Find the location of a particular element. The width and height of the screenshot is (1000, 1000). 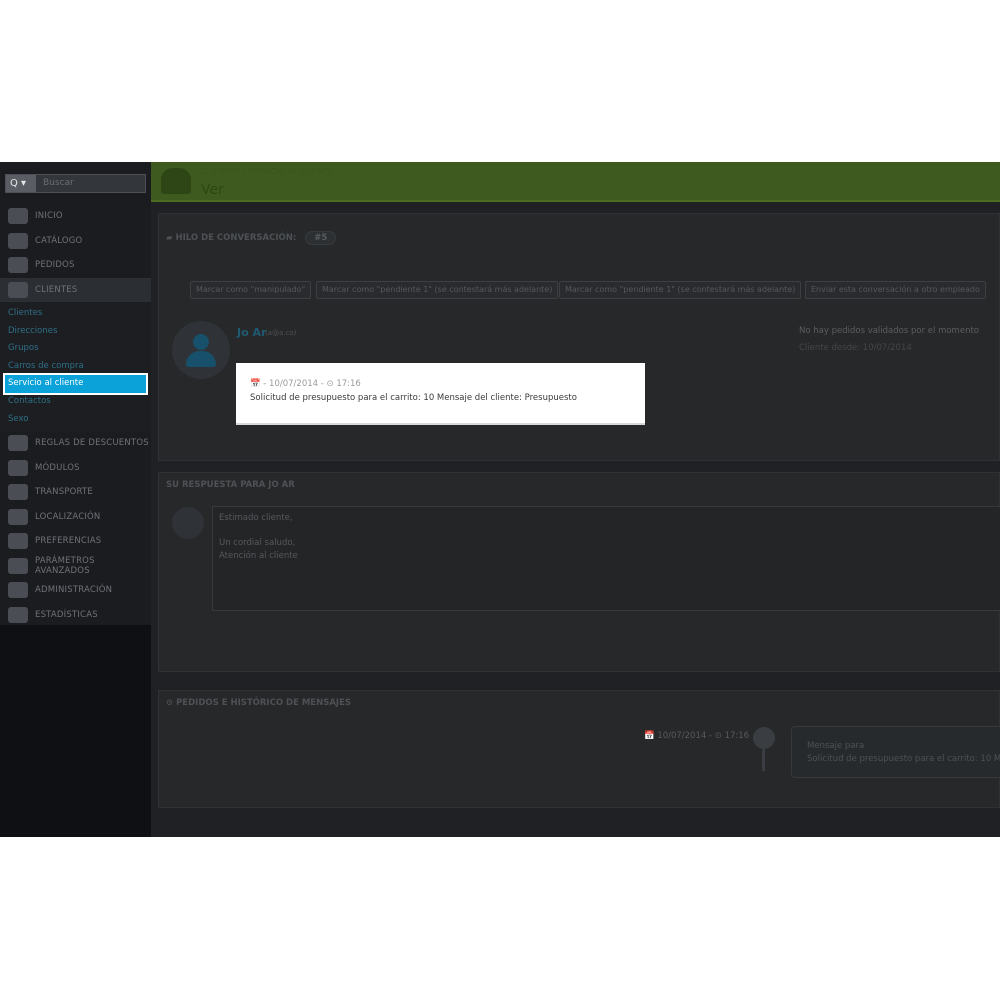

bar-chart-icon is located at coordinates (18, 614).